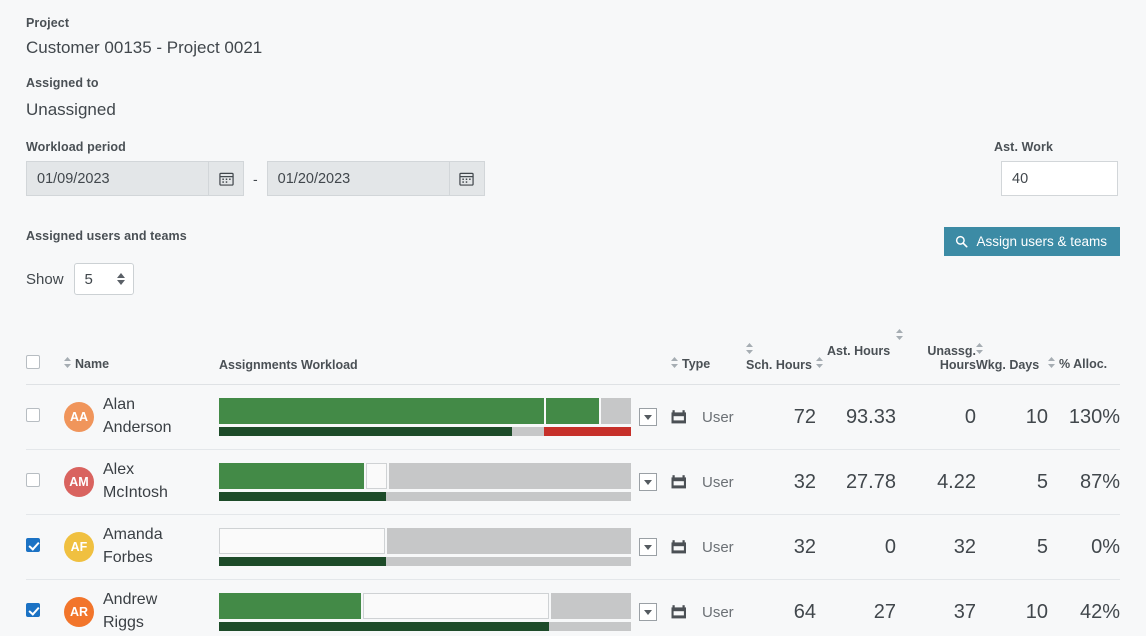 Image resolution: width=1146 pixels, height=636 pixels. Describe the element at coordinates (146, 546) in the screenshot. I see `user-name: Amanda Forbes` at that location.